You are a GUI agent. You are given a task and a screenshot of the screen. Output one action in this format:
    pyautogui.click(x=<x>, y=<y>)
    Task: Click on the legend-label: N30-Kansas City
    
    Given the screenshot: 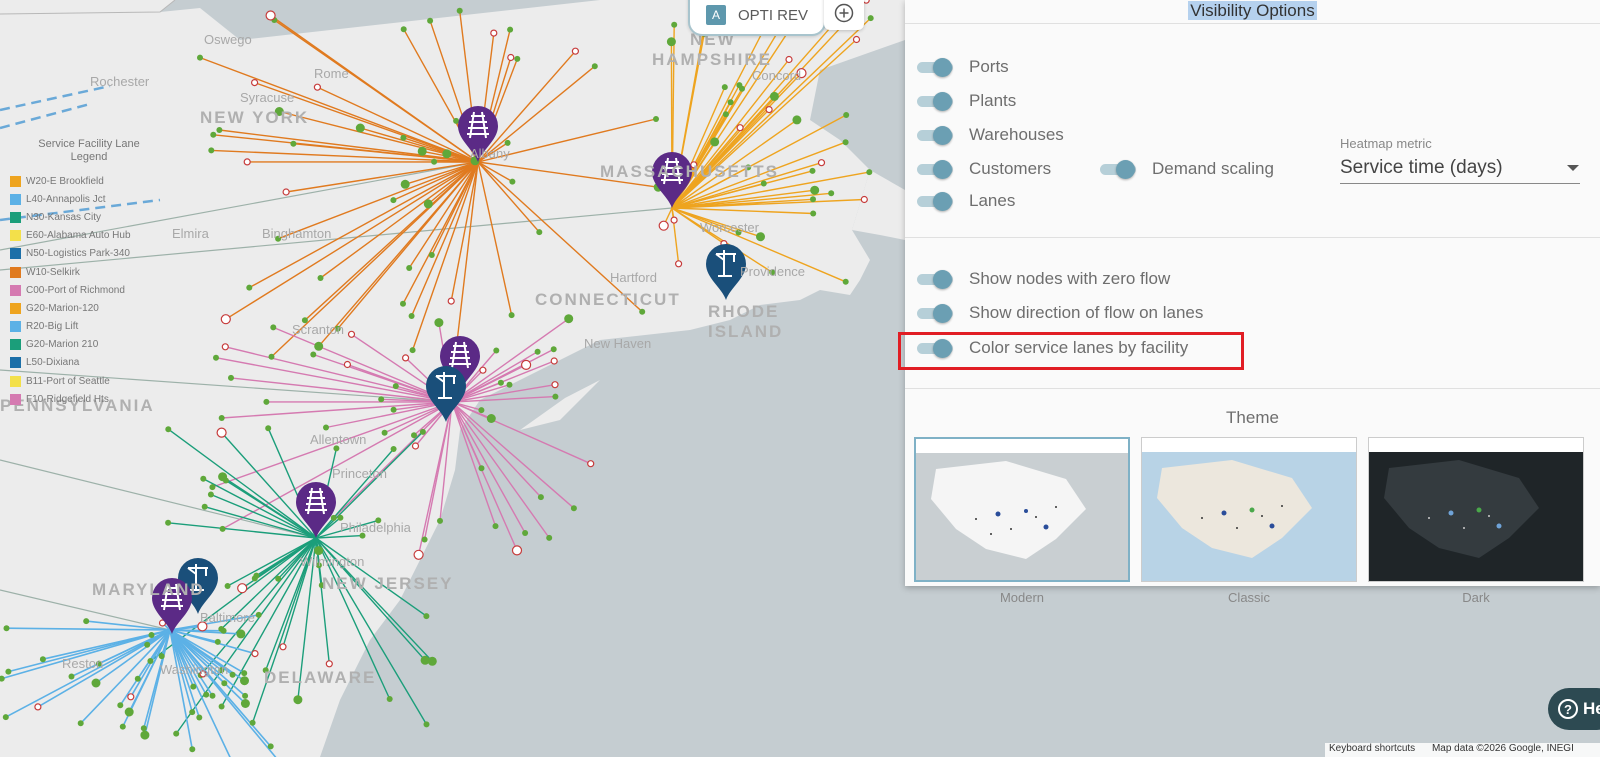 What is the action you would take?
    pyautogui.click(x=64, y=217)
    